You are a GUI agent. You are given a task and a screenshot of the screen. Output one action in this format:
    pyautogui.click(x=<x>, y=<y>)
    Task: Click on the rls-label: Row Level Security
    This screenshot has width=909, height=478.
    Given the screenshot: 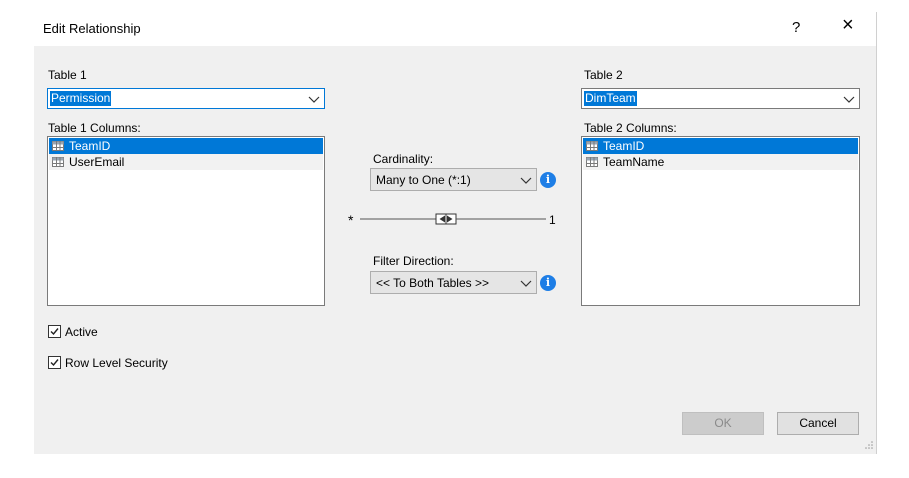 What is the action you would take?
    pyautogui.click(x=116, y=363)
    